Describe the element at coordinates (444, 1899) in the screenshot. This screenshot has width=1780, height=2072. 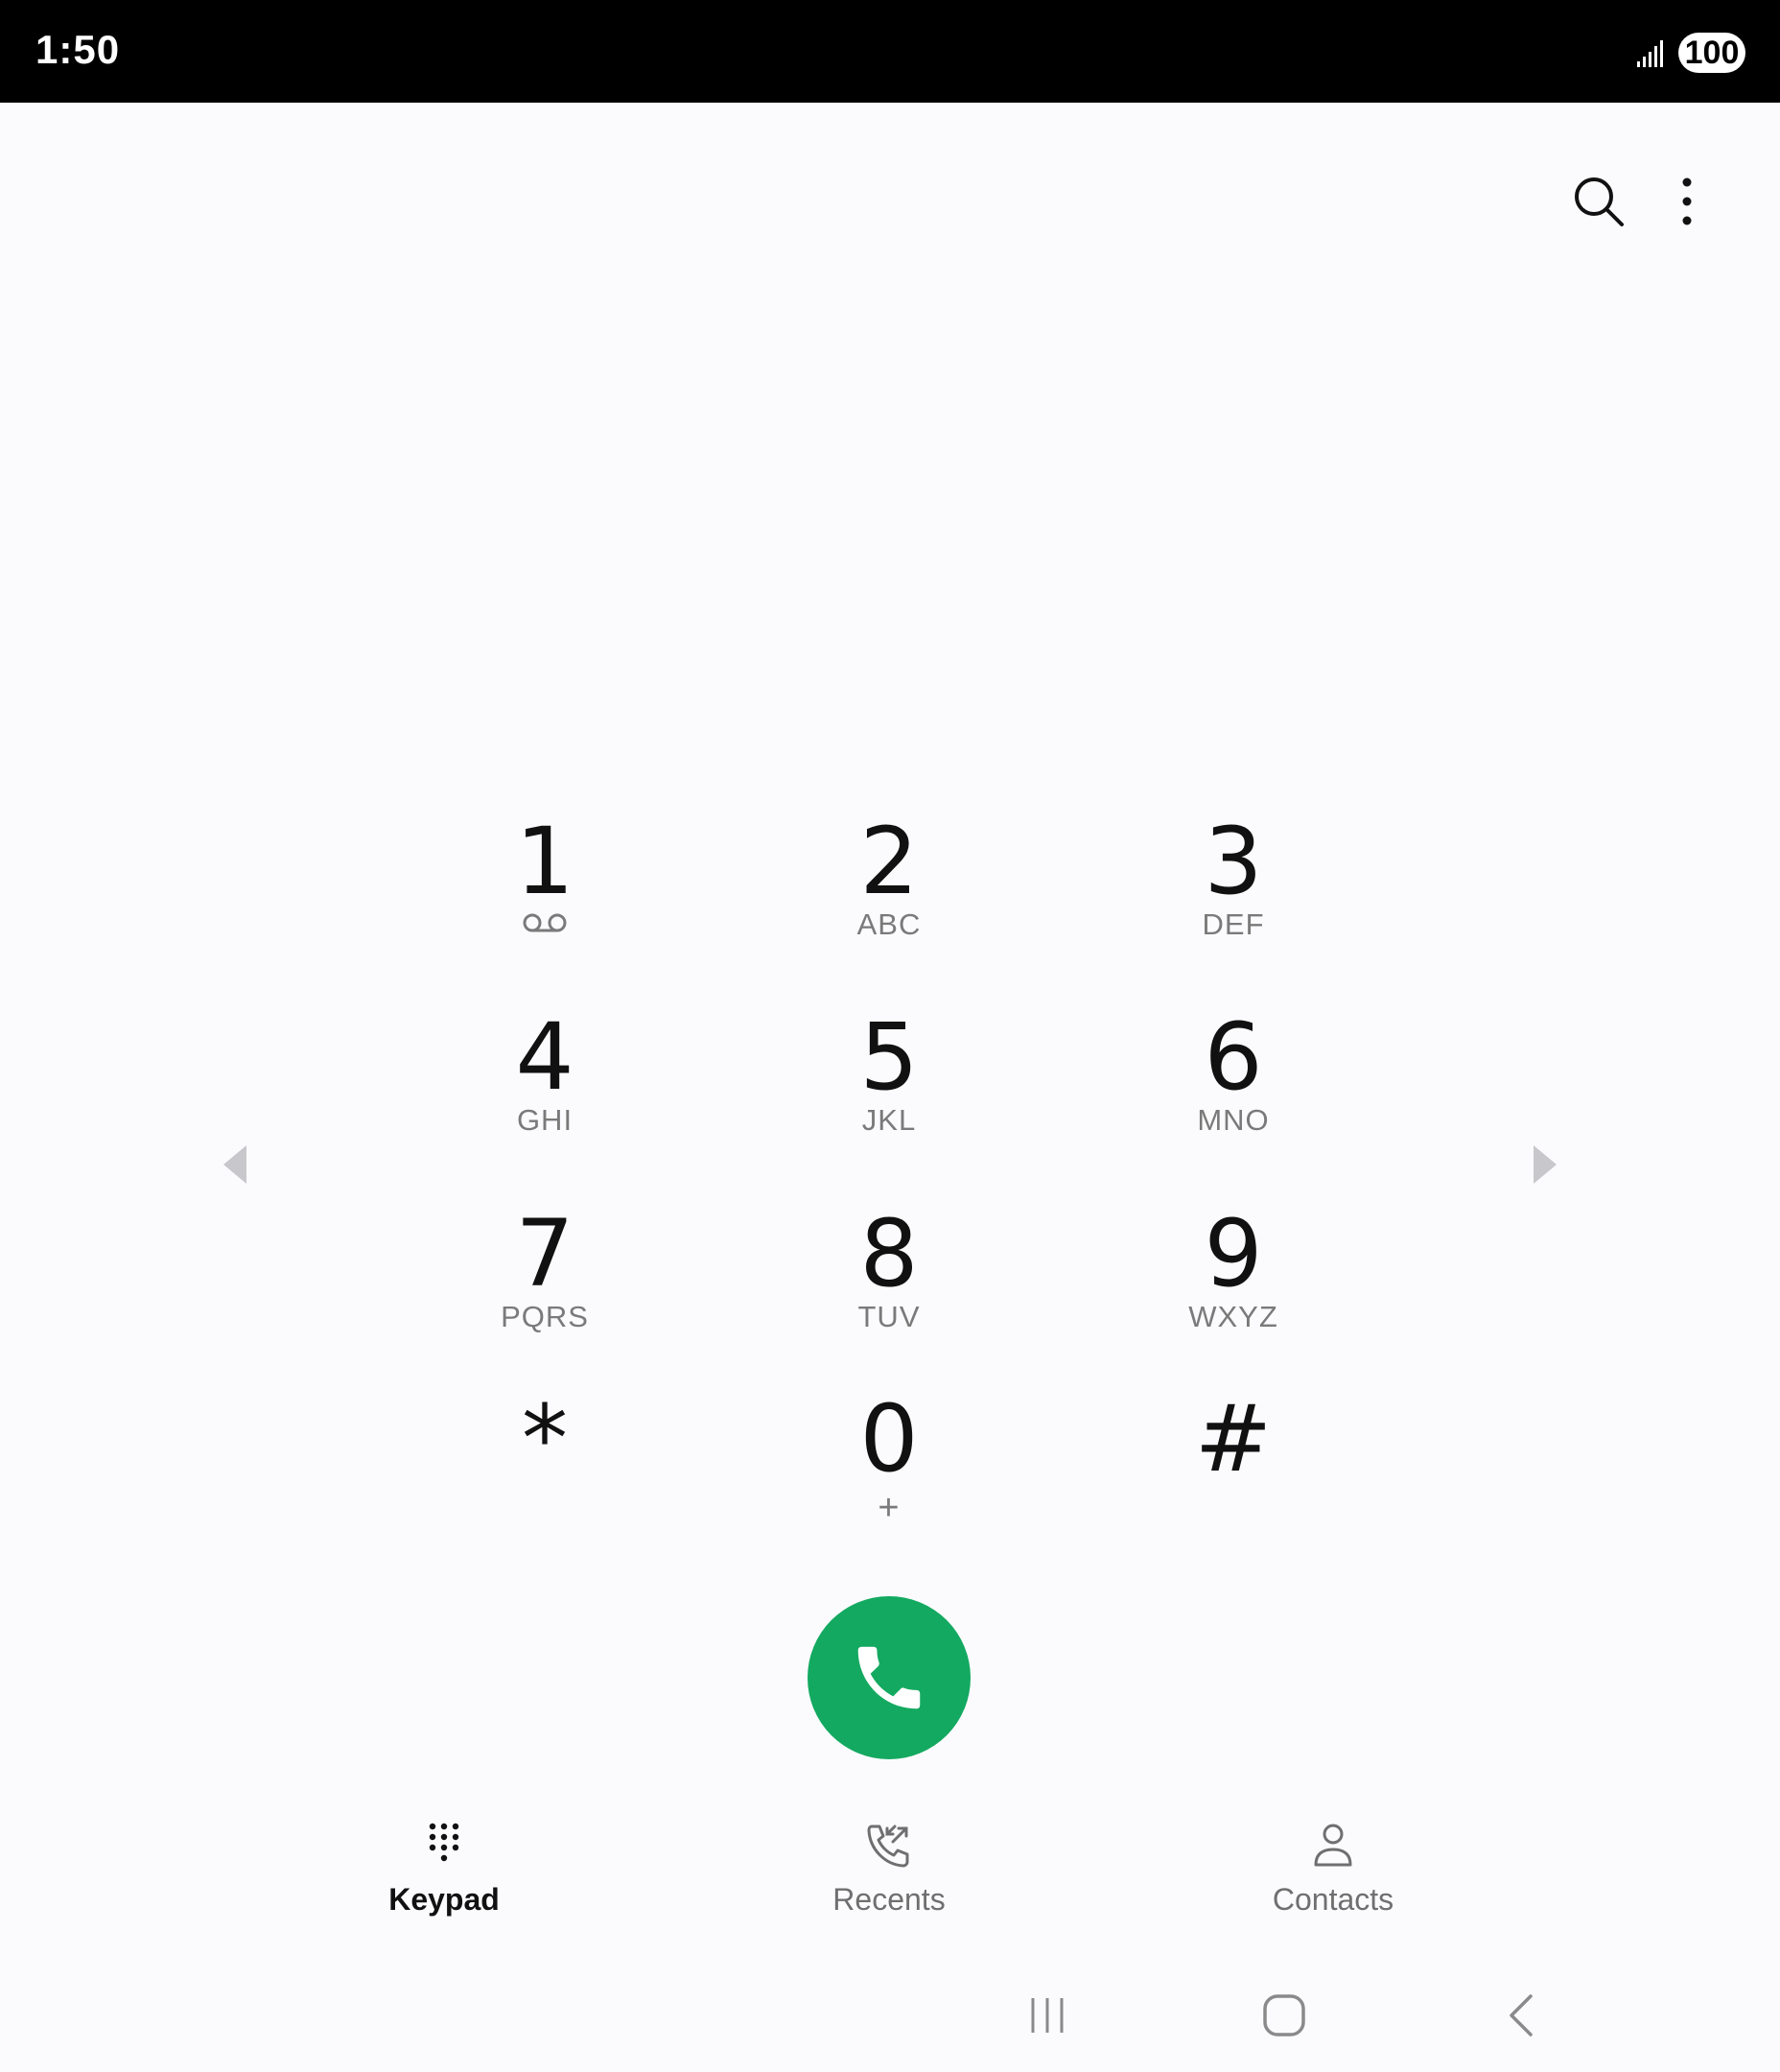
I see `tab-label: Keypad` at that location.